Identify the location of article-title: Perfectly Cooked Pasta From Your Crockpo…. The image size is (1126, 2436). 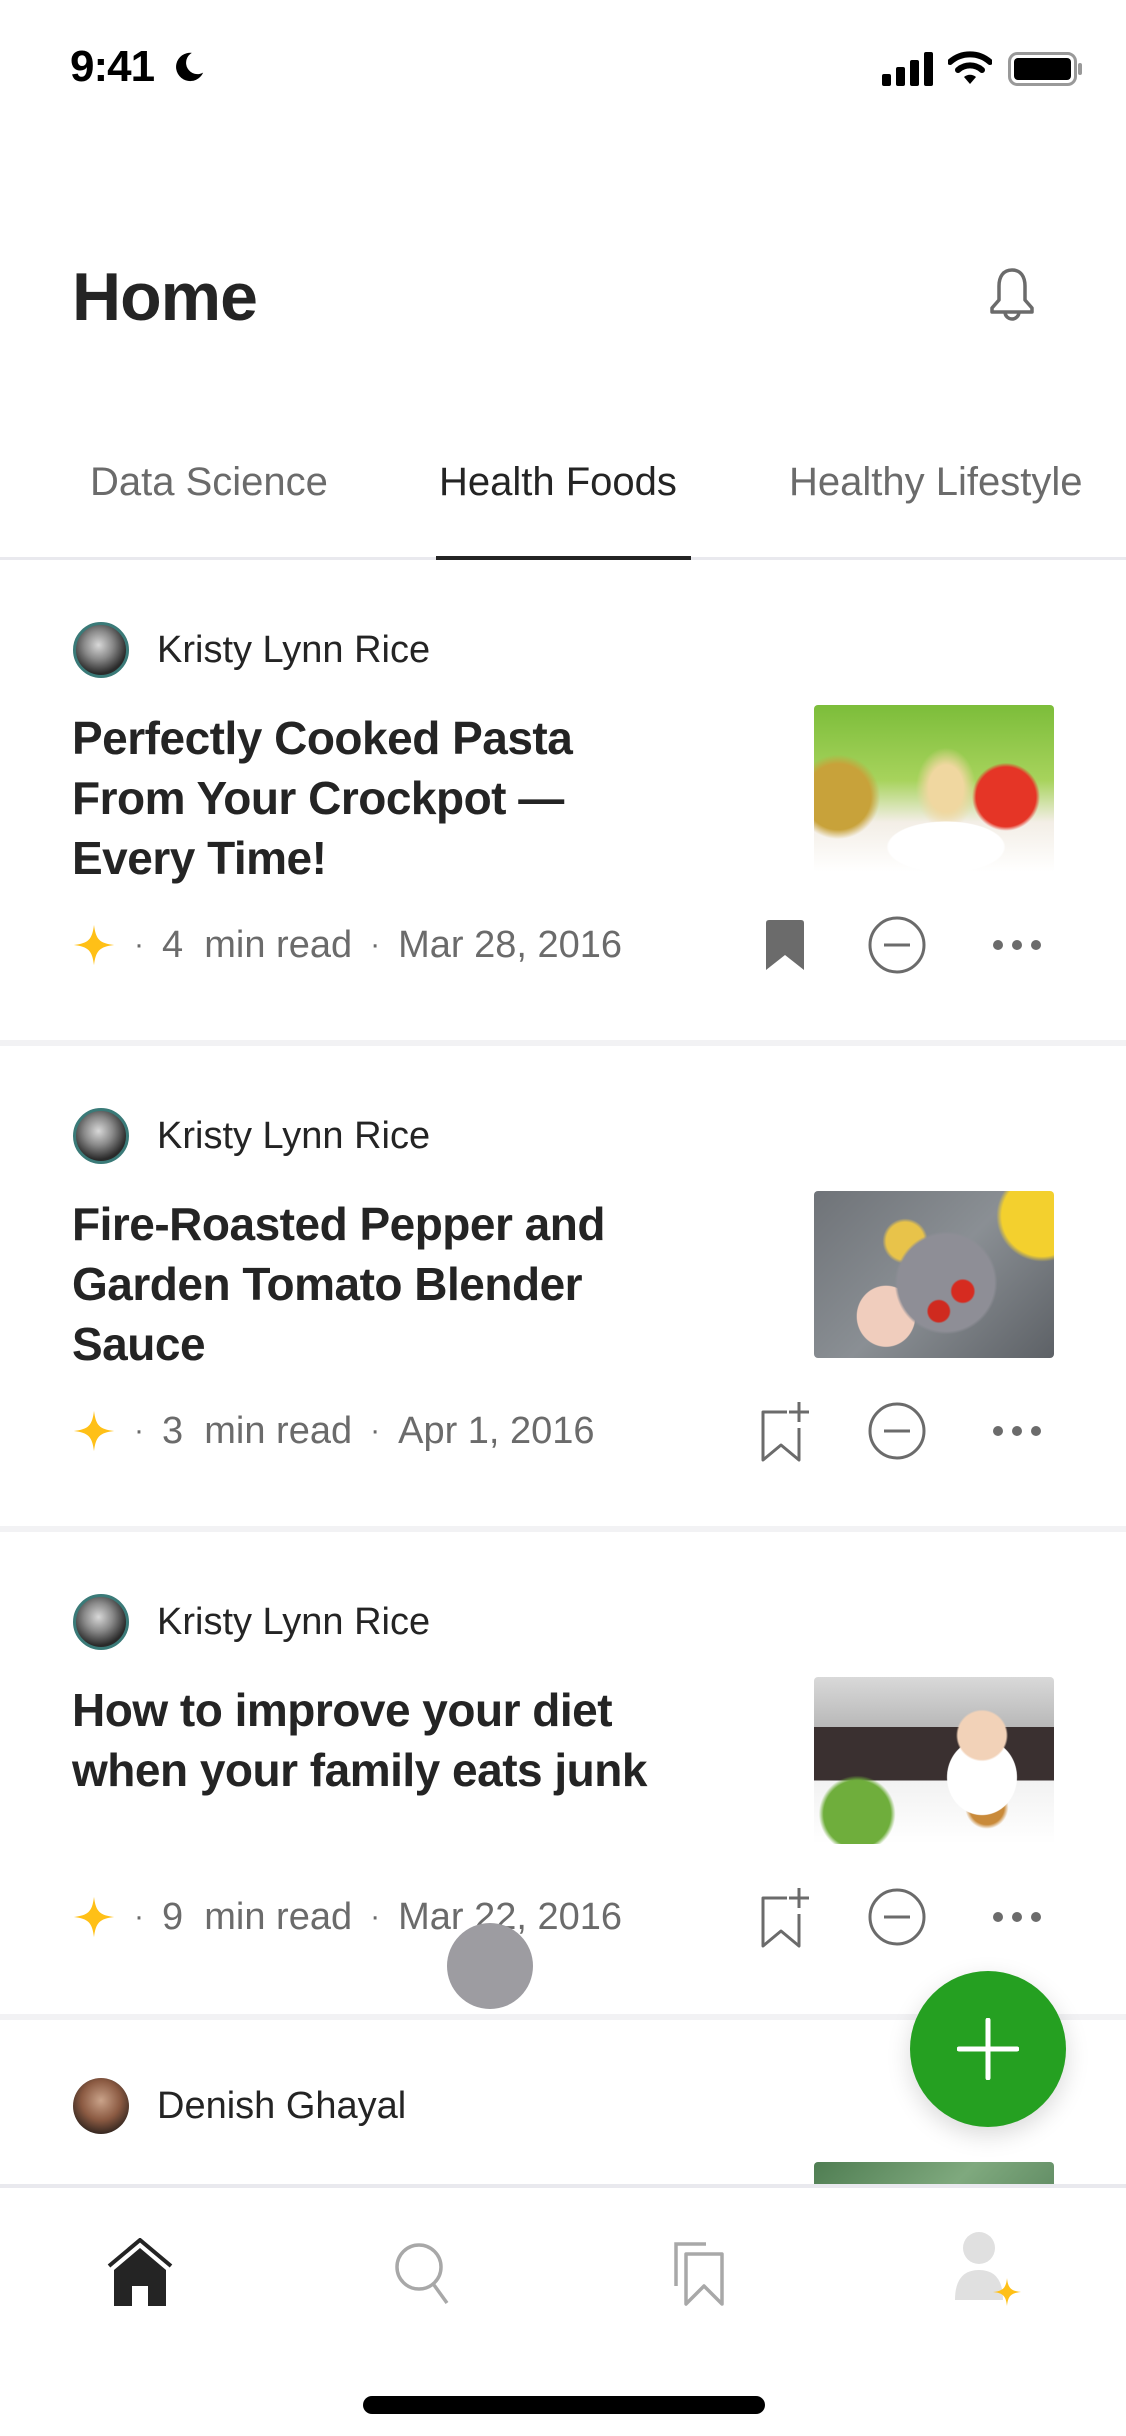
(382, 798).